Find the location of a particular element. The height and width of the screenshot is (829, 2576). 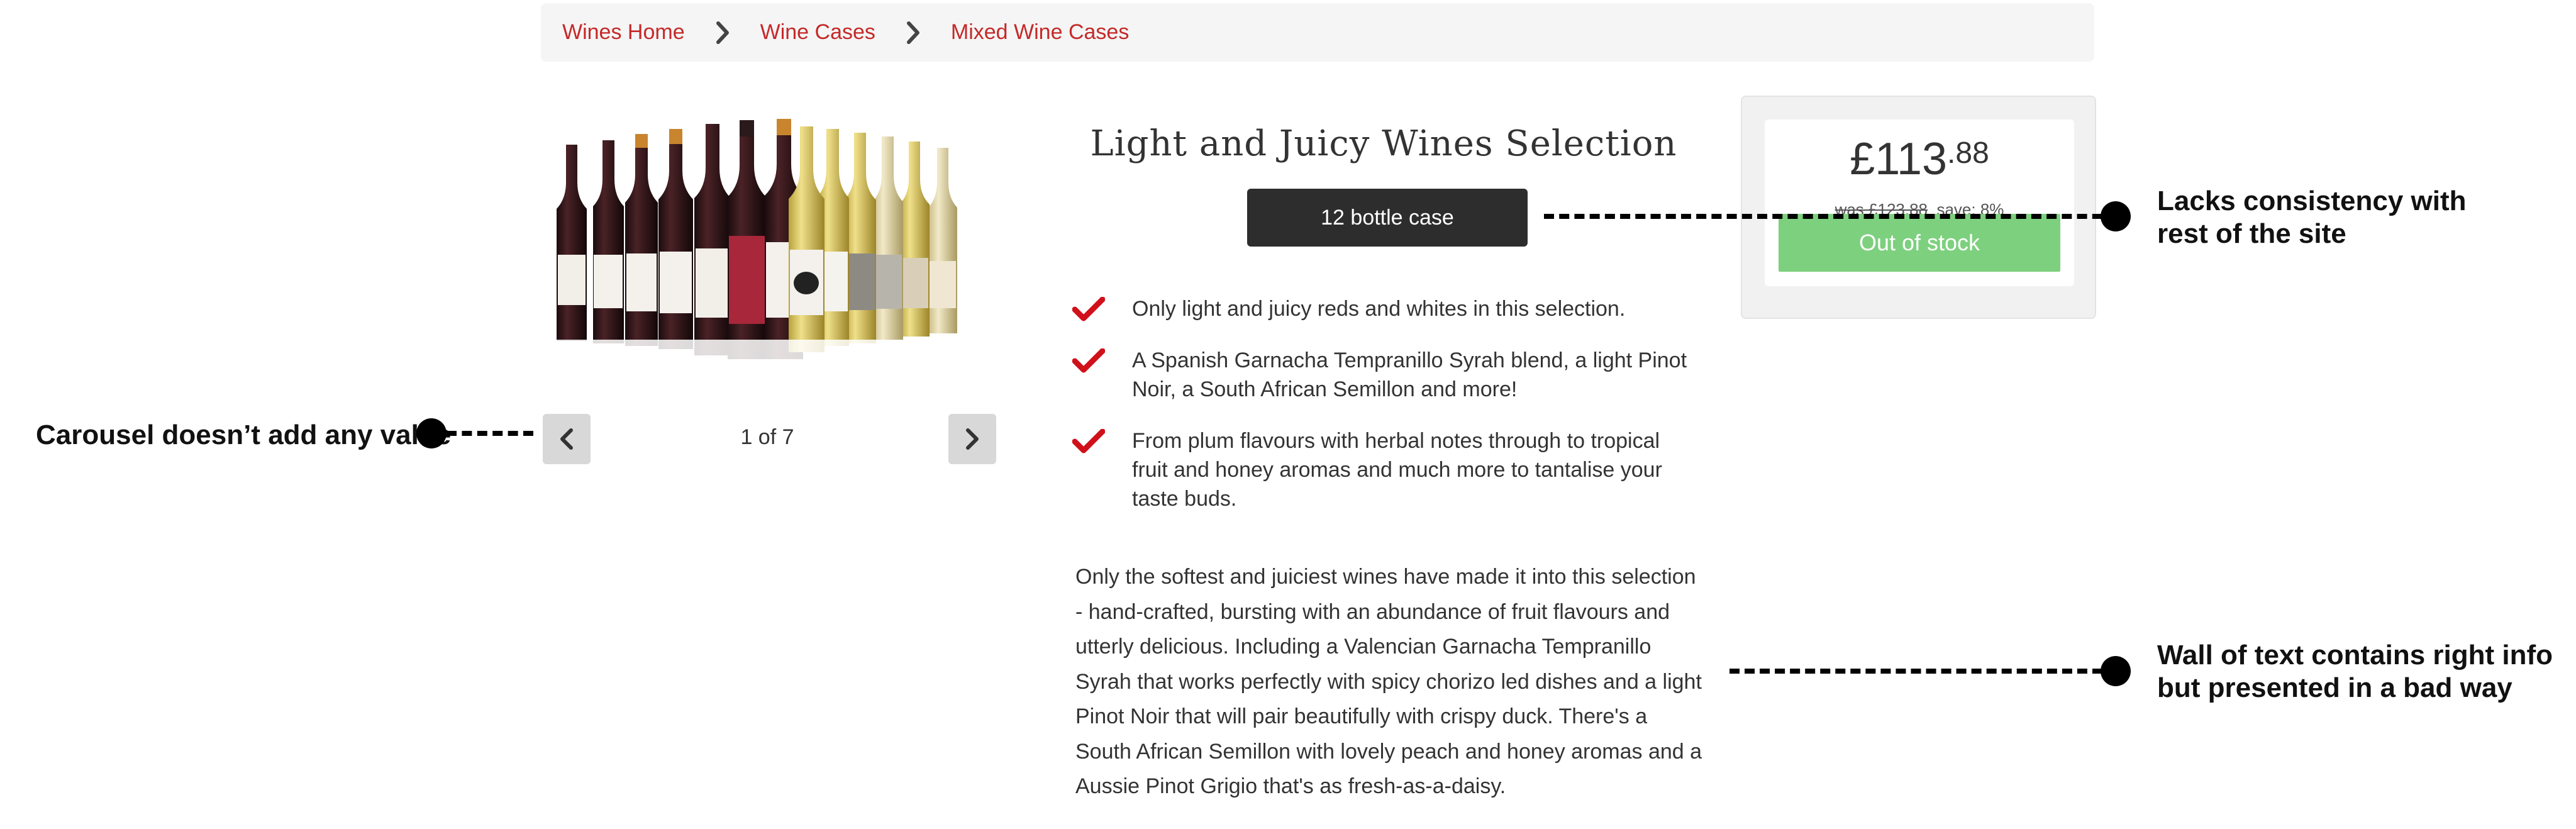

product-image is located at coordinates (773, 240).